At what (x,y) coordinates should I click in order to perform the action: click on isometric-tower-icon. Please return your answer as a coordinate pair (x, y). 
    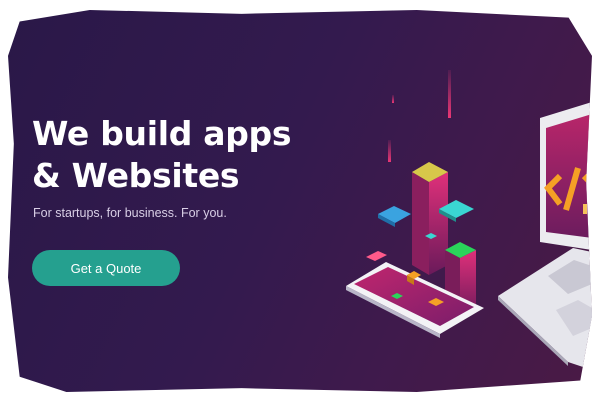
    Looking at the image, I should click on (430, 218).